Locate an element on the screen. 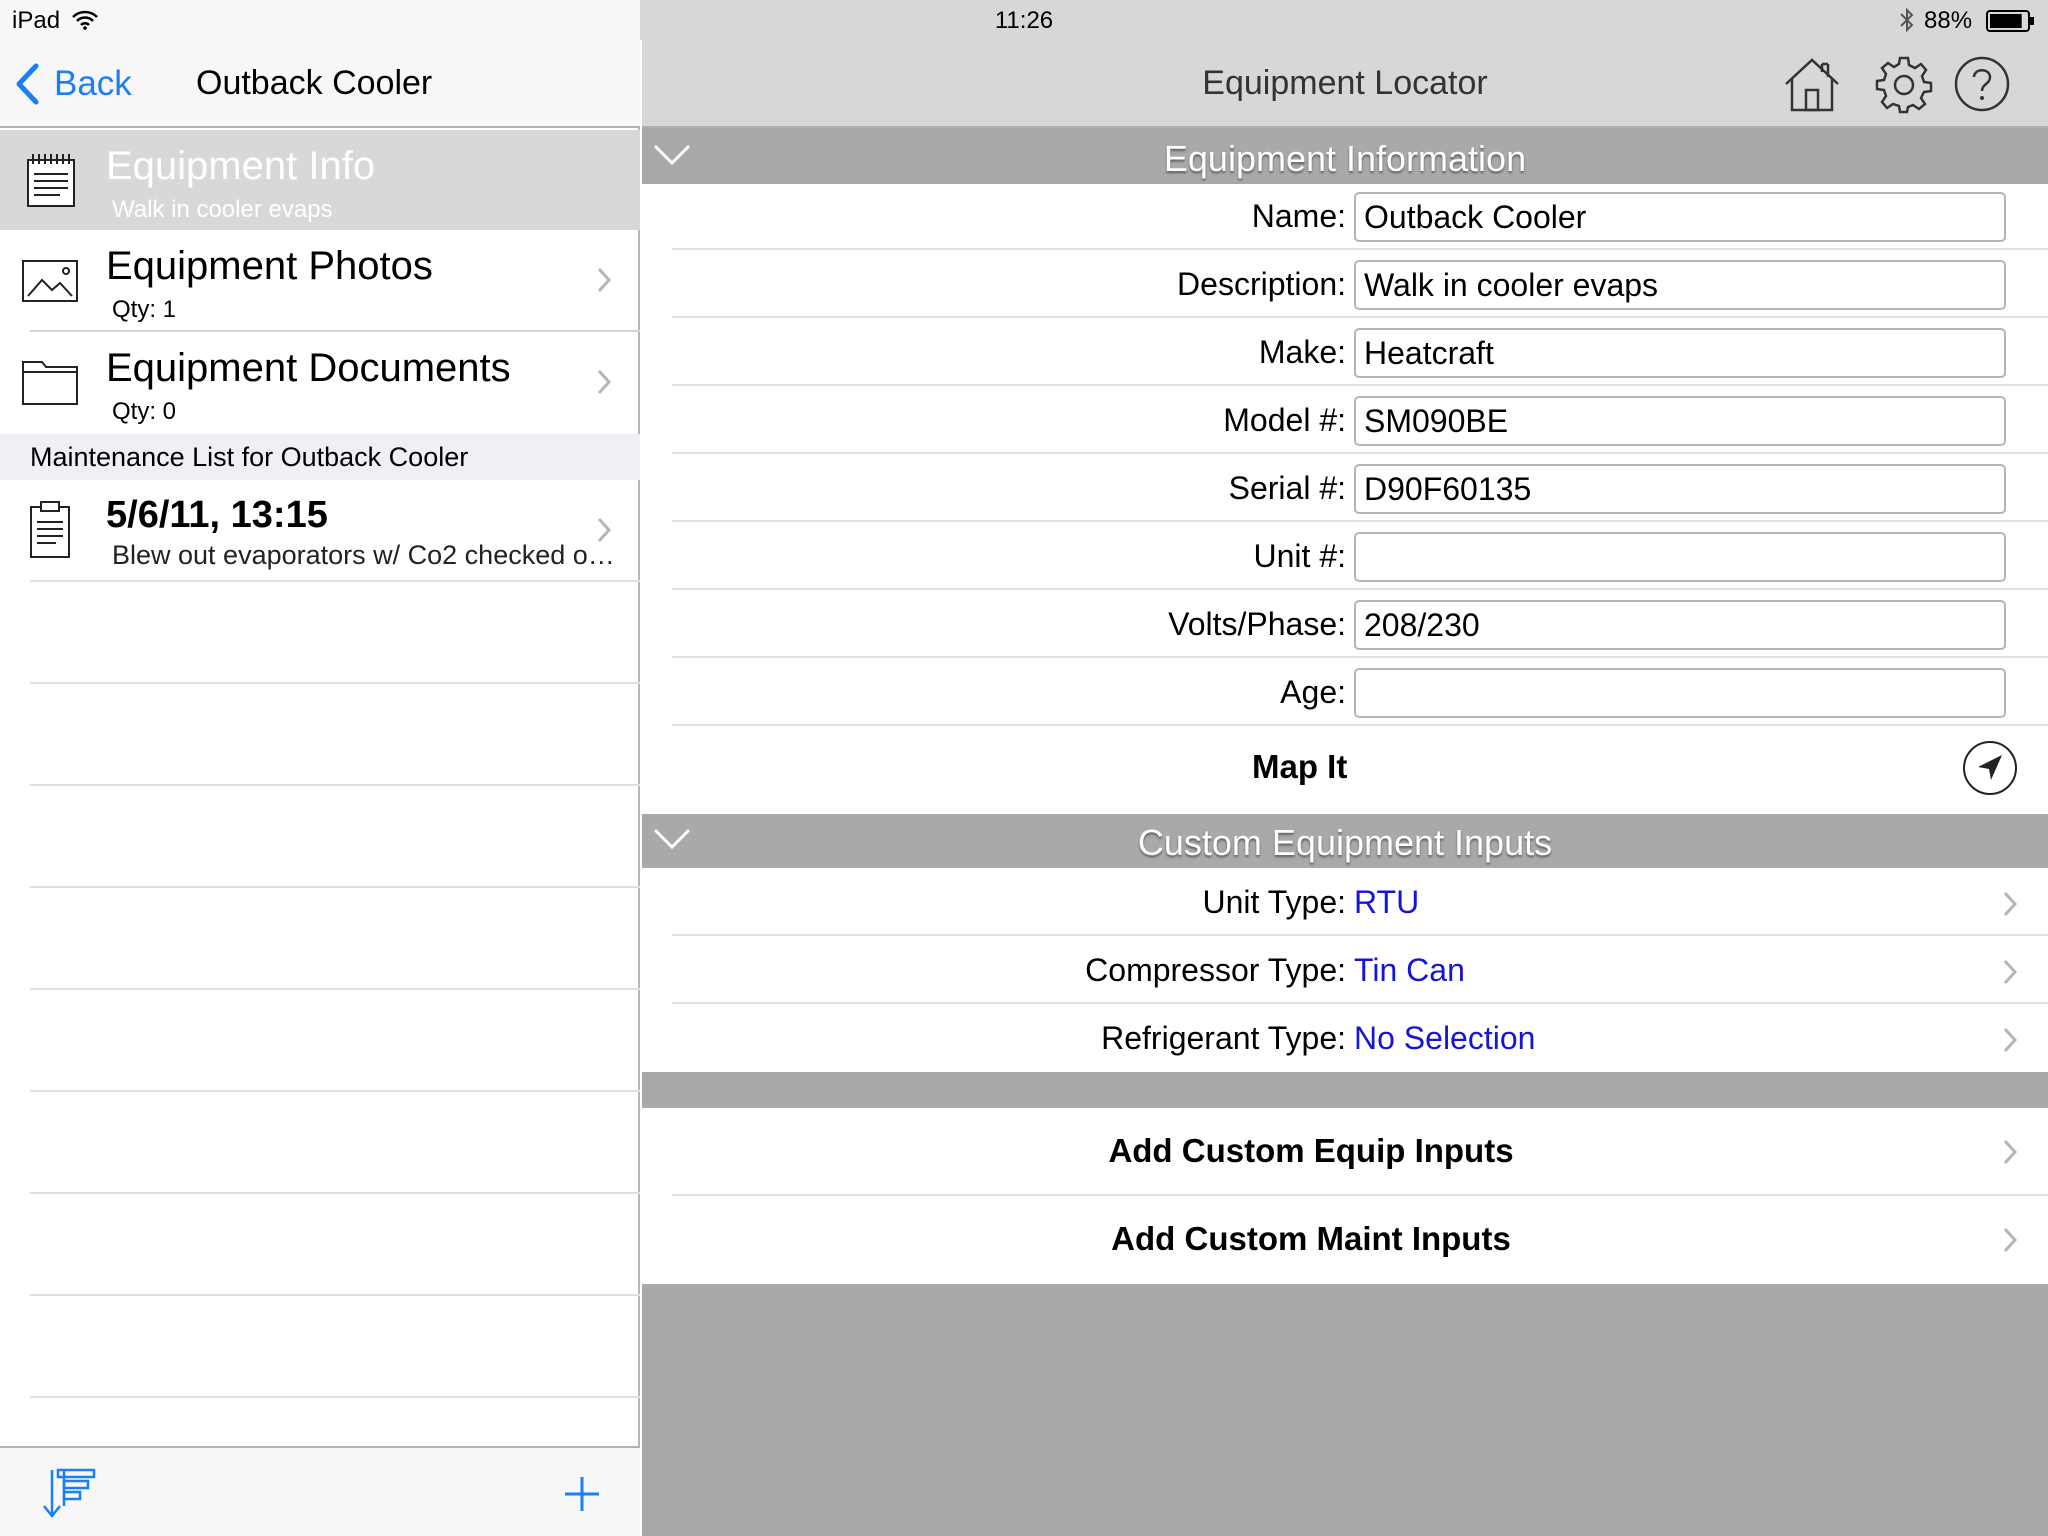 The height and width of the screenshot is (1536, 2048). unit-type-picker: Unit Type: RTU is located at coordinates (1345, 902).